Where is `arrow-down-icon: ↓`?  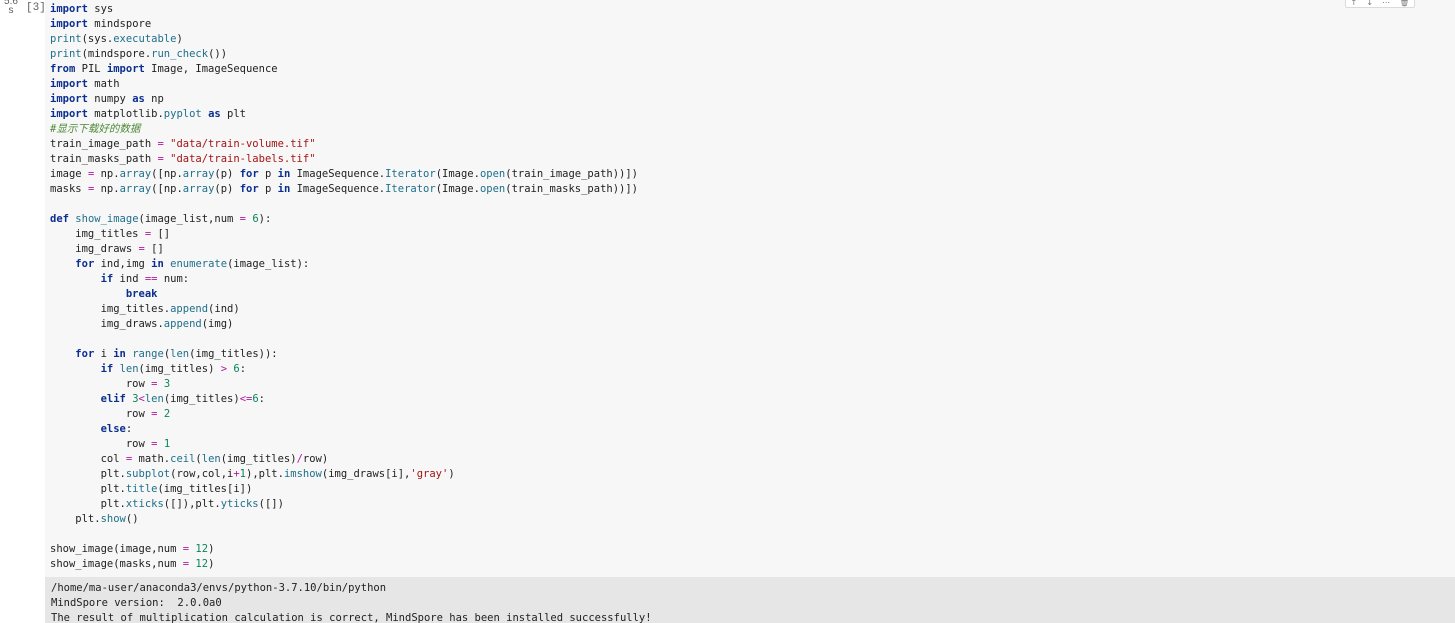 arrow-down-icon: ↓ is located at coordinates (1369, 3).